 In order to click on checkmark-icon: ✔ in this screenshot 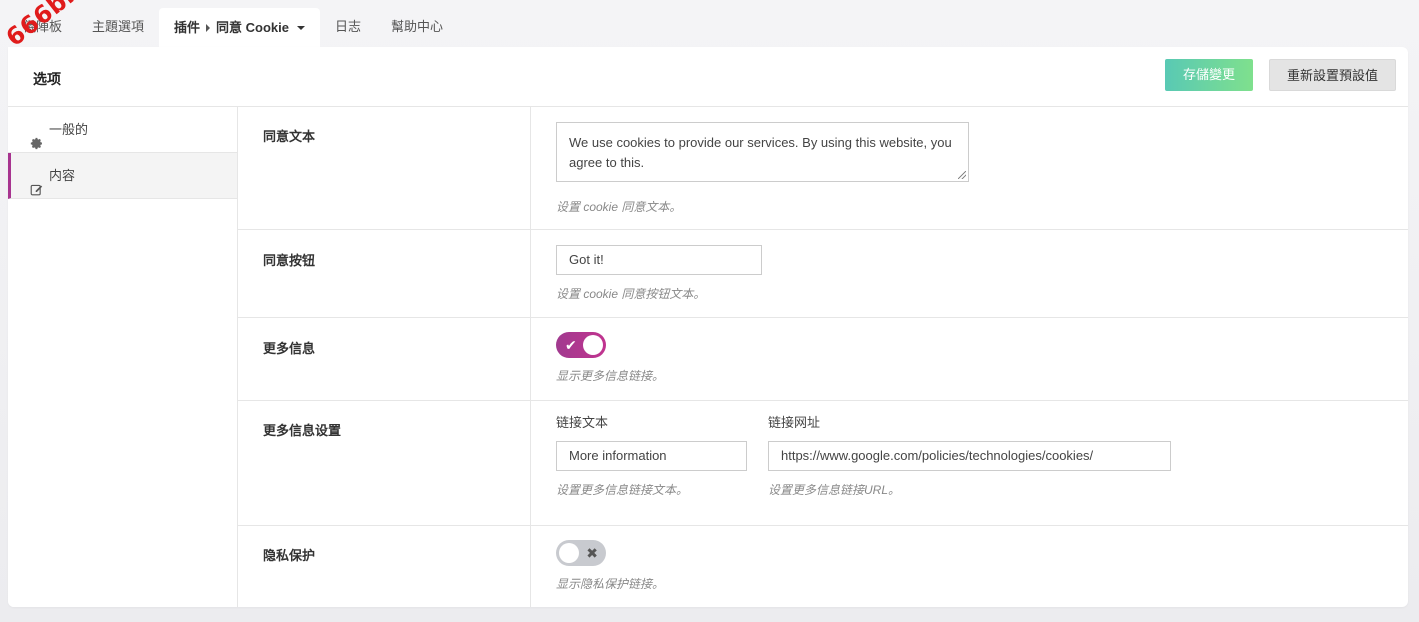, I will do `click(571, 345)`.